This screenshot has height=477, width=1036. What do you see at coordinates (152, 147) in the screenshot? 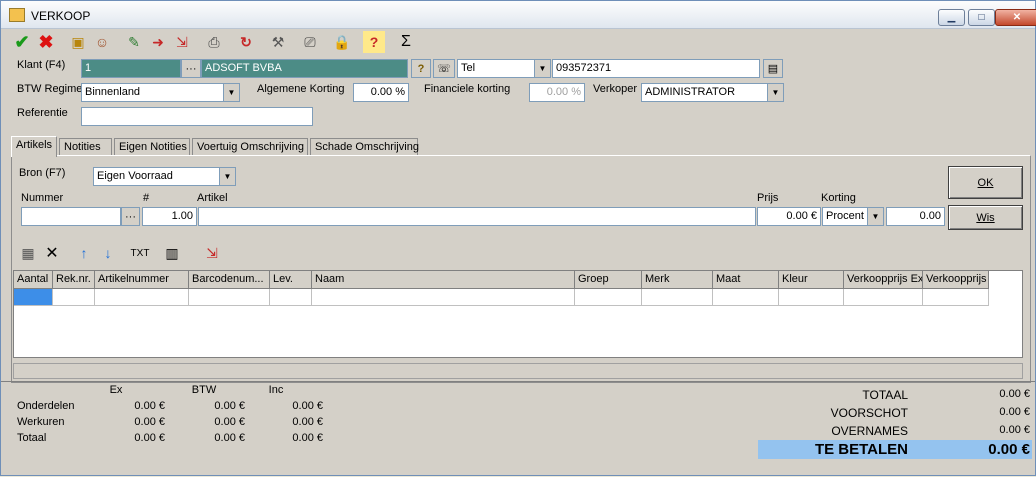
I see `tab-eigen-notities: Eigen Notities` at bounding box center [152, 147].